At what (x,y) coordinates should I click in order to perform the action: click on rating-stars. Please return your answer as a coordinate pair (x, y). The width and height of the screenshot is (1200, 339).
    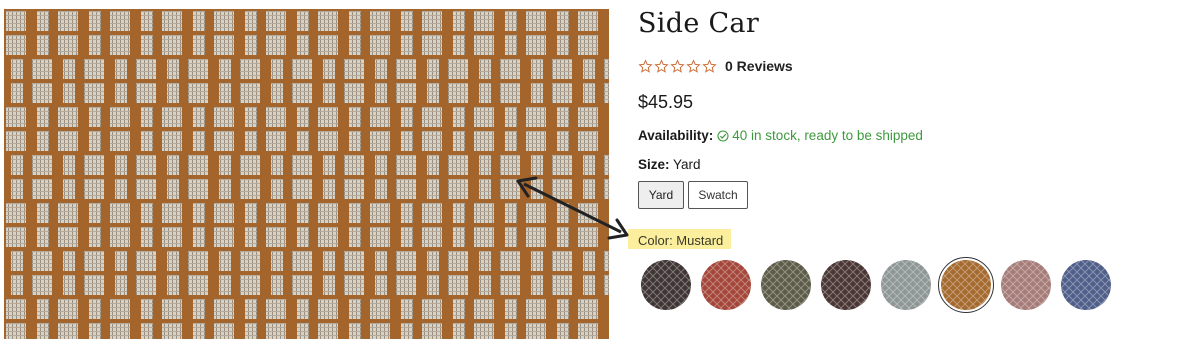
    Looking at the image, I should click on (677, 66).